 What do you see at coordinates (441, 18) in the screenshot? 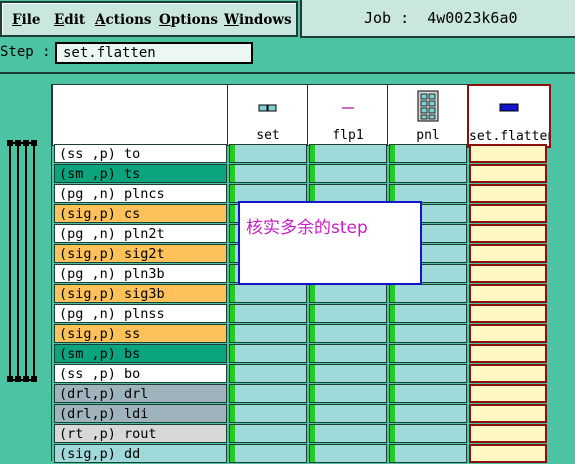
I see `job-label: Job : 4w0023k6a0` at bounding box center [441, 18].